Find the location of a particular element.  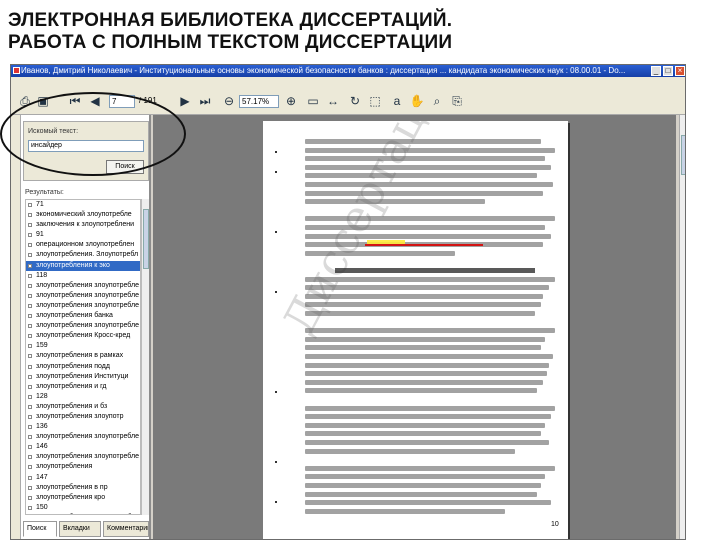

page-number-input: 7 is located at coordinates (122, 101).